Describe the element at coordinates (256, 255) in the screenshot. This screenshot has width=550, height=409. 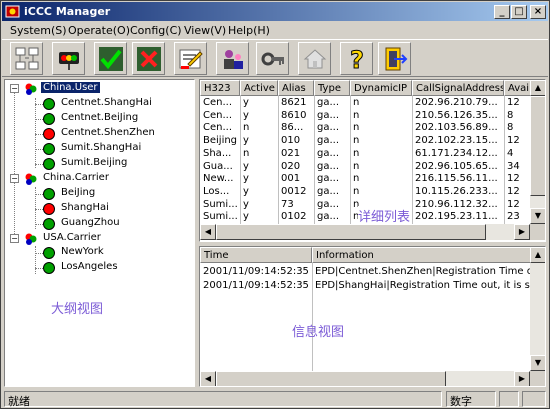
I see `column-header: Time` at that location.